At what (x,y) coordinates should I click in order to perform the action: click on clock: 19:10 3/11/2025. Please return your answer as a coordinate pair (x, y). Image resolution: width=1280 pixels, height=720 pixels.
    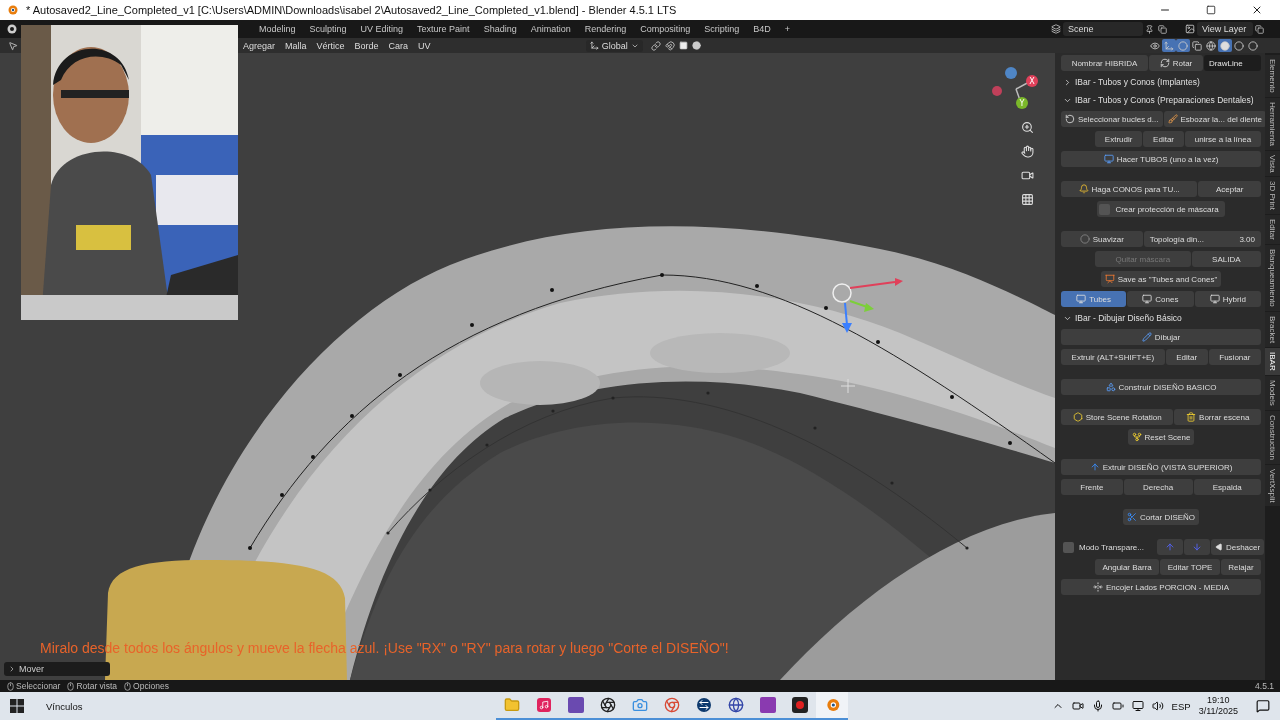
    Looking at the image, I should click on (1218, 706).